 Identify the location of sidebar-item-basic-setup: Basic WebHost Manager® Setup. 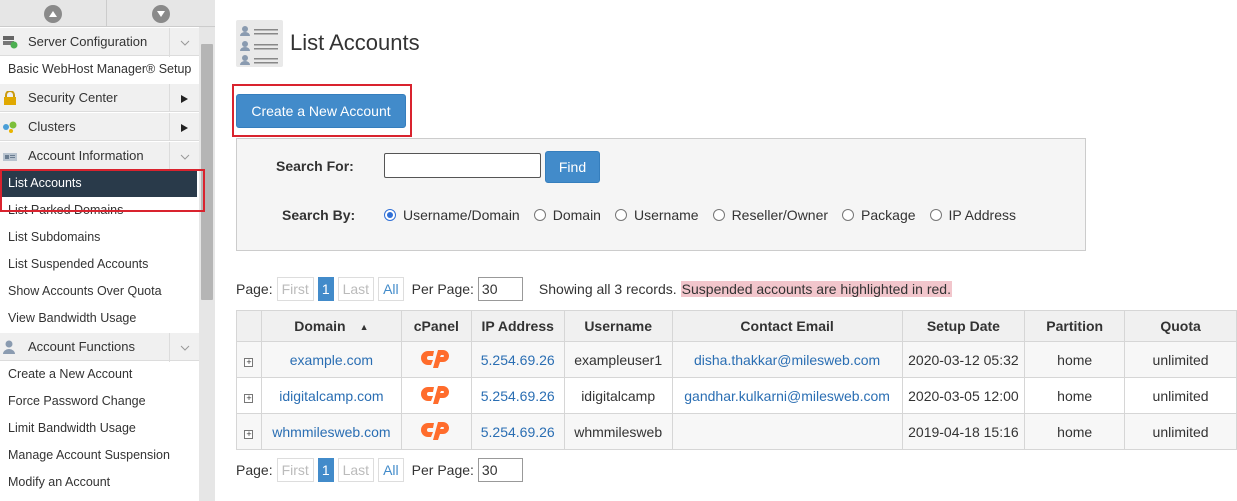
(99, 69).